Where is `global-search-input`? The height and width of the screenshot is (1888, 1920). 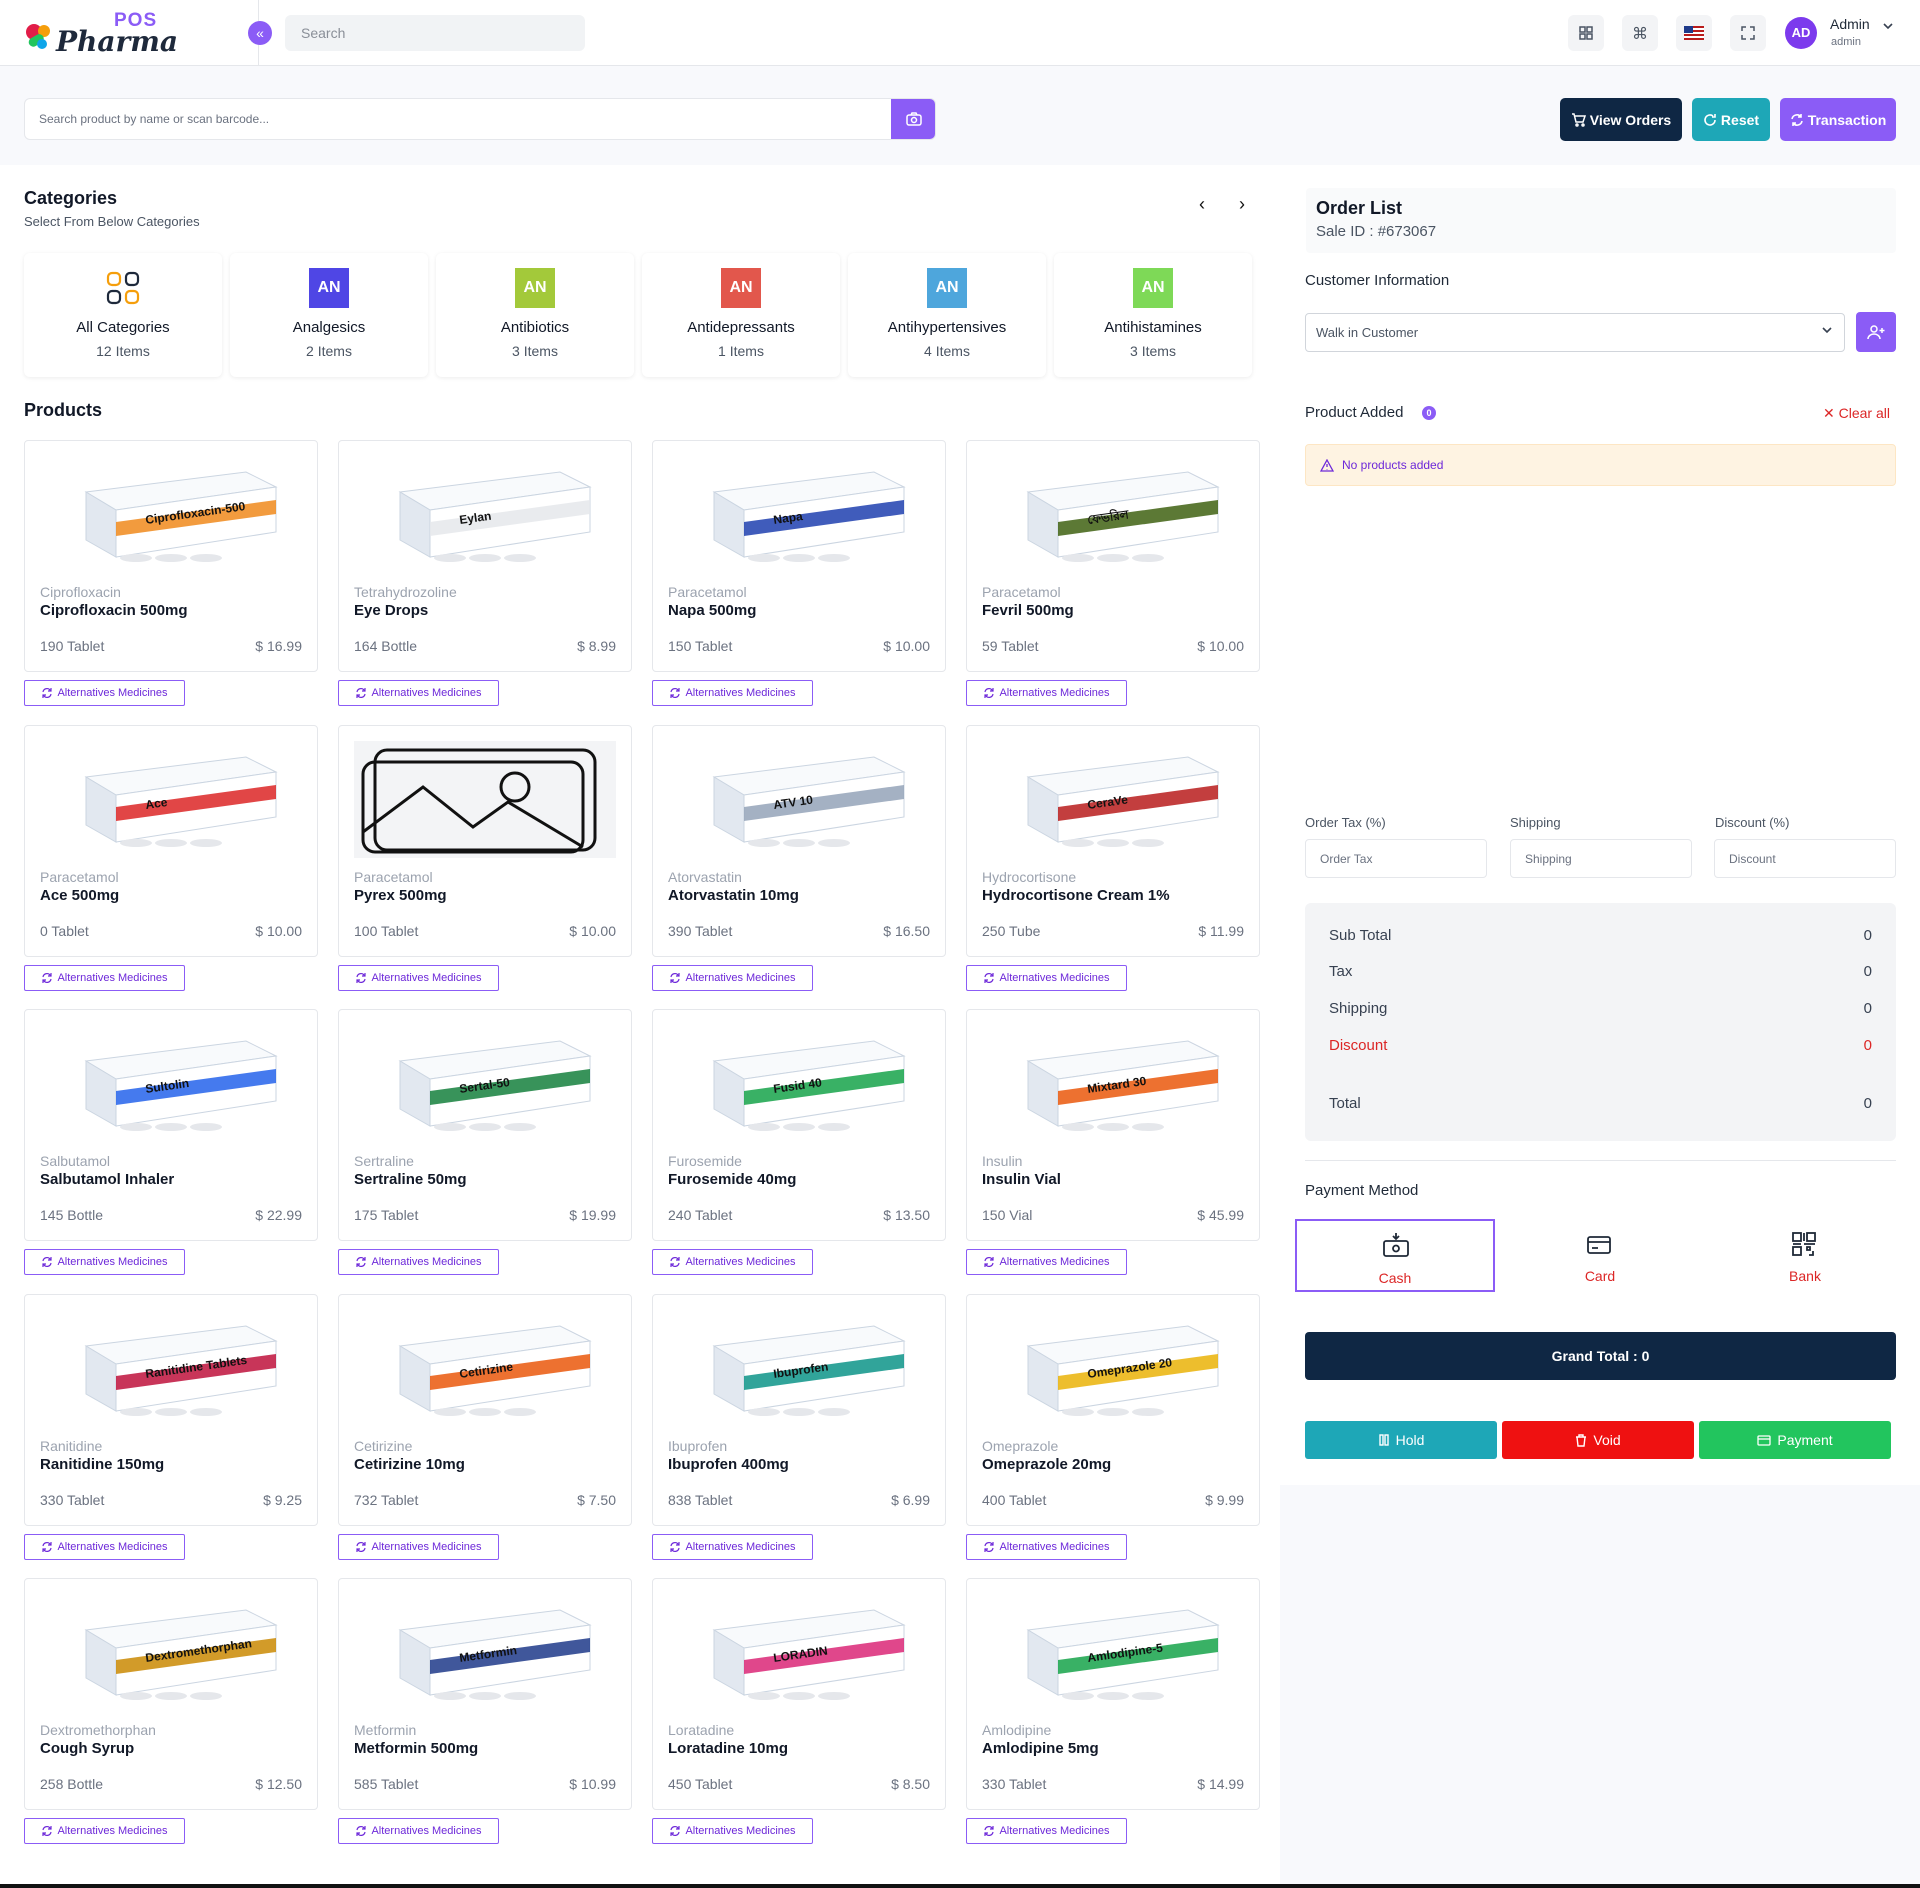 global-search-input is located at coordinates (435, 33).